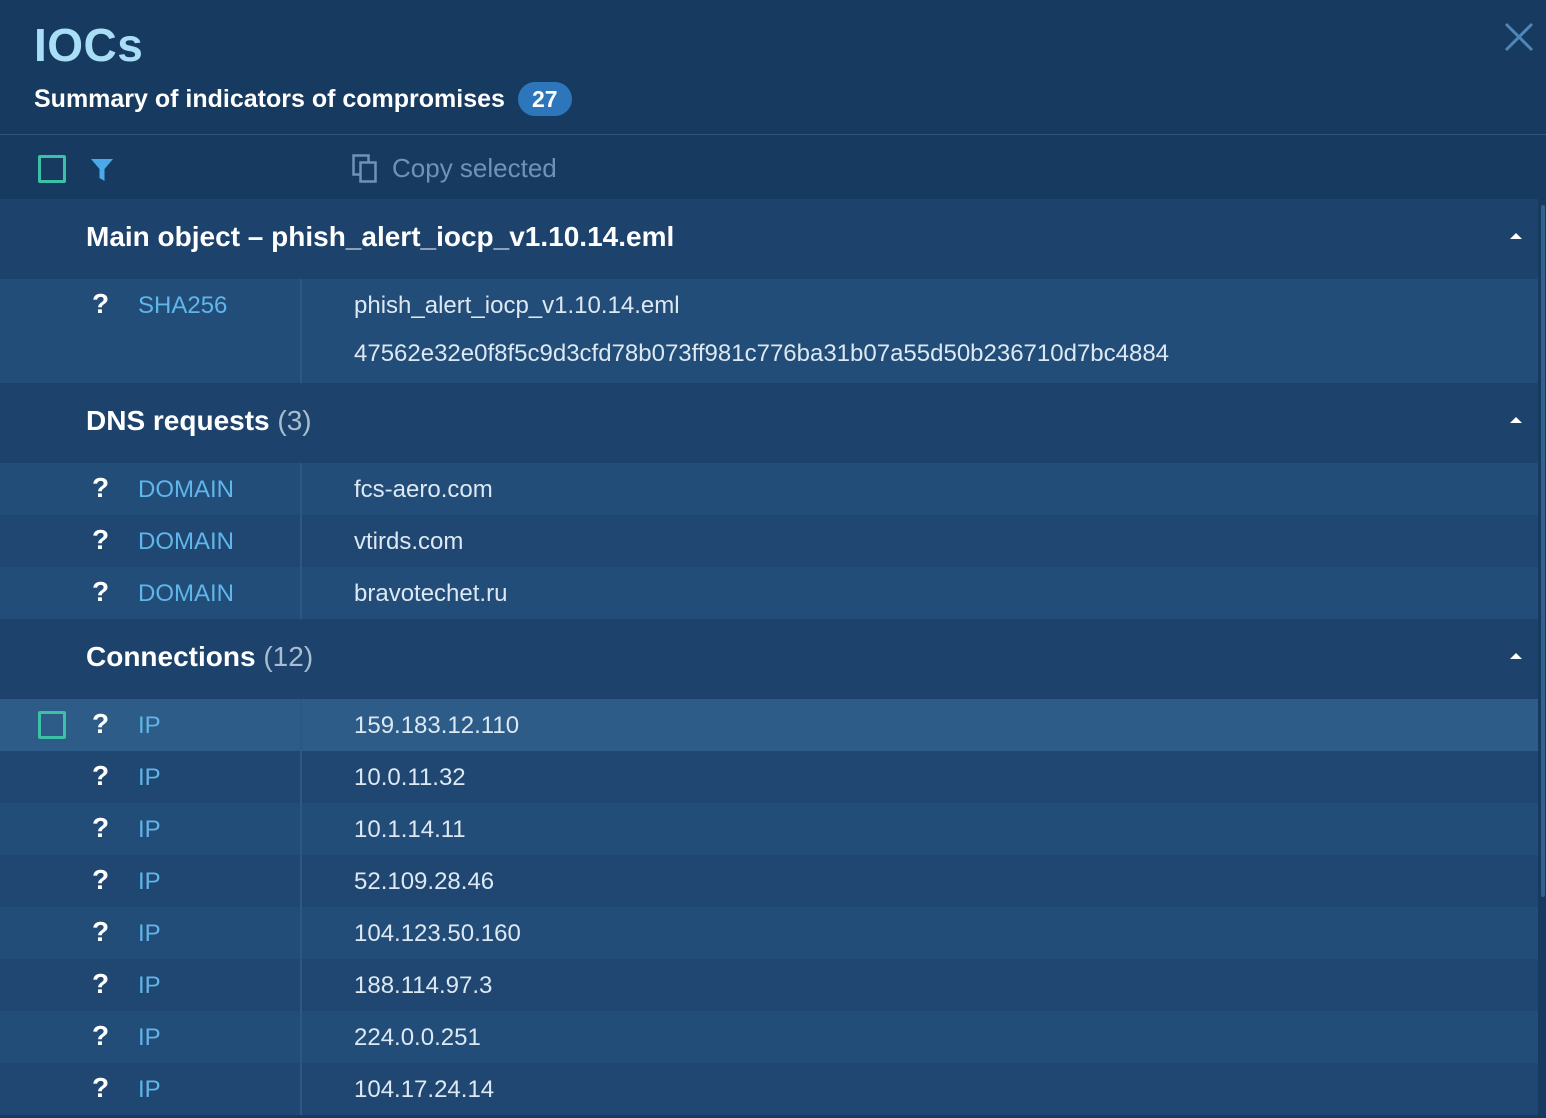 This screenshot has height=1118, width=1546. I want to click on ioc-value: 10.1.14.11, so click(410, 829).